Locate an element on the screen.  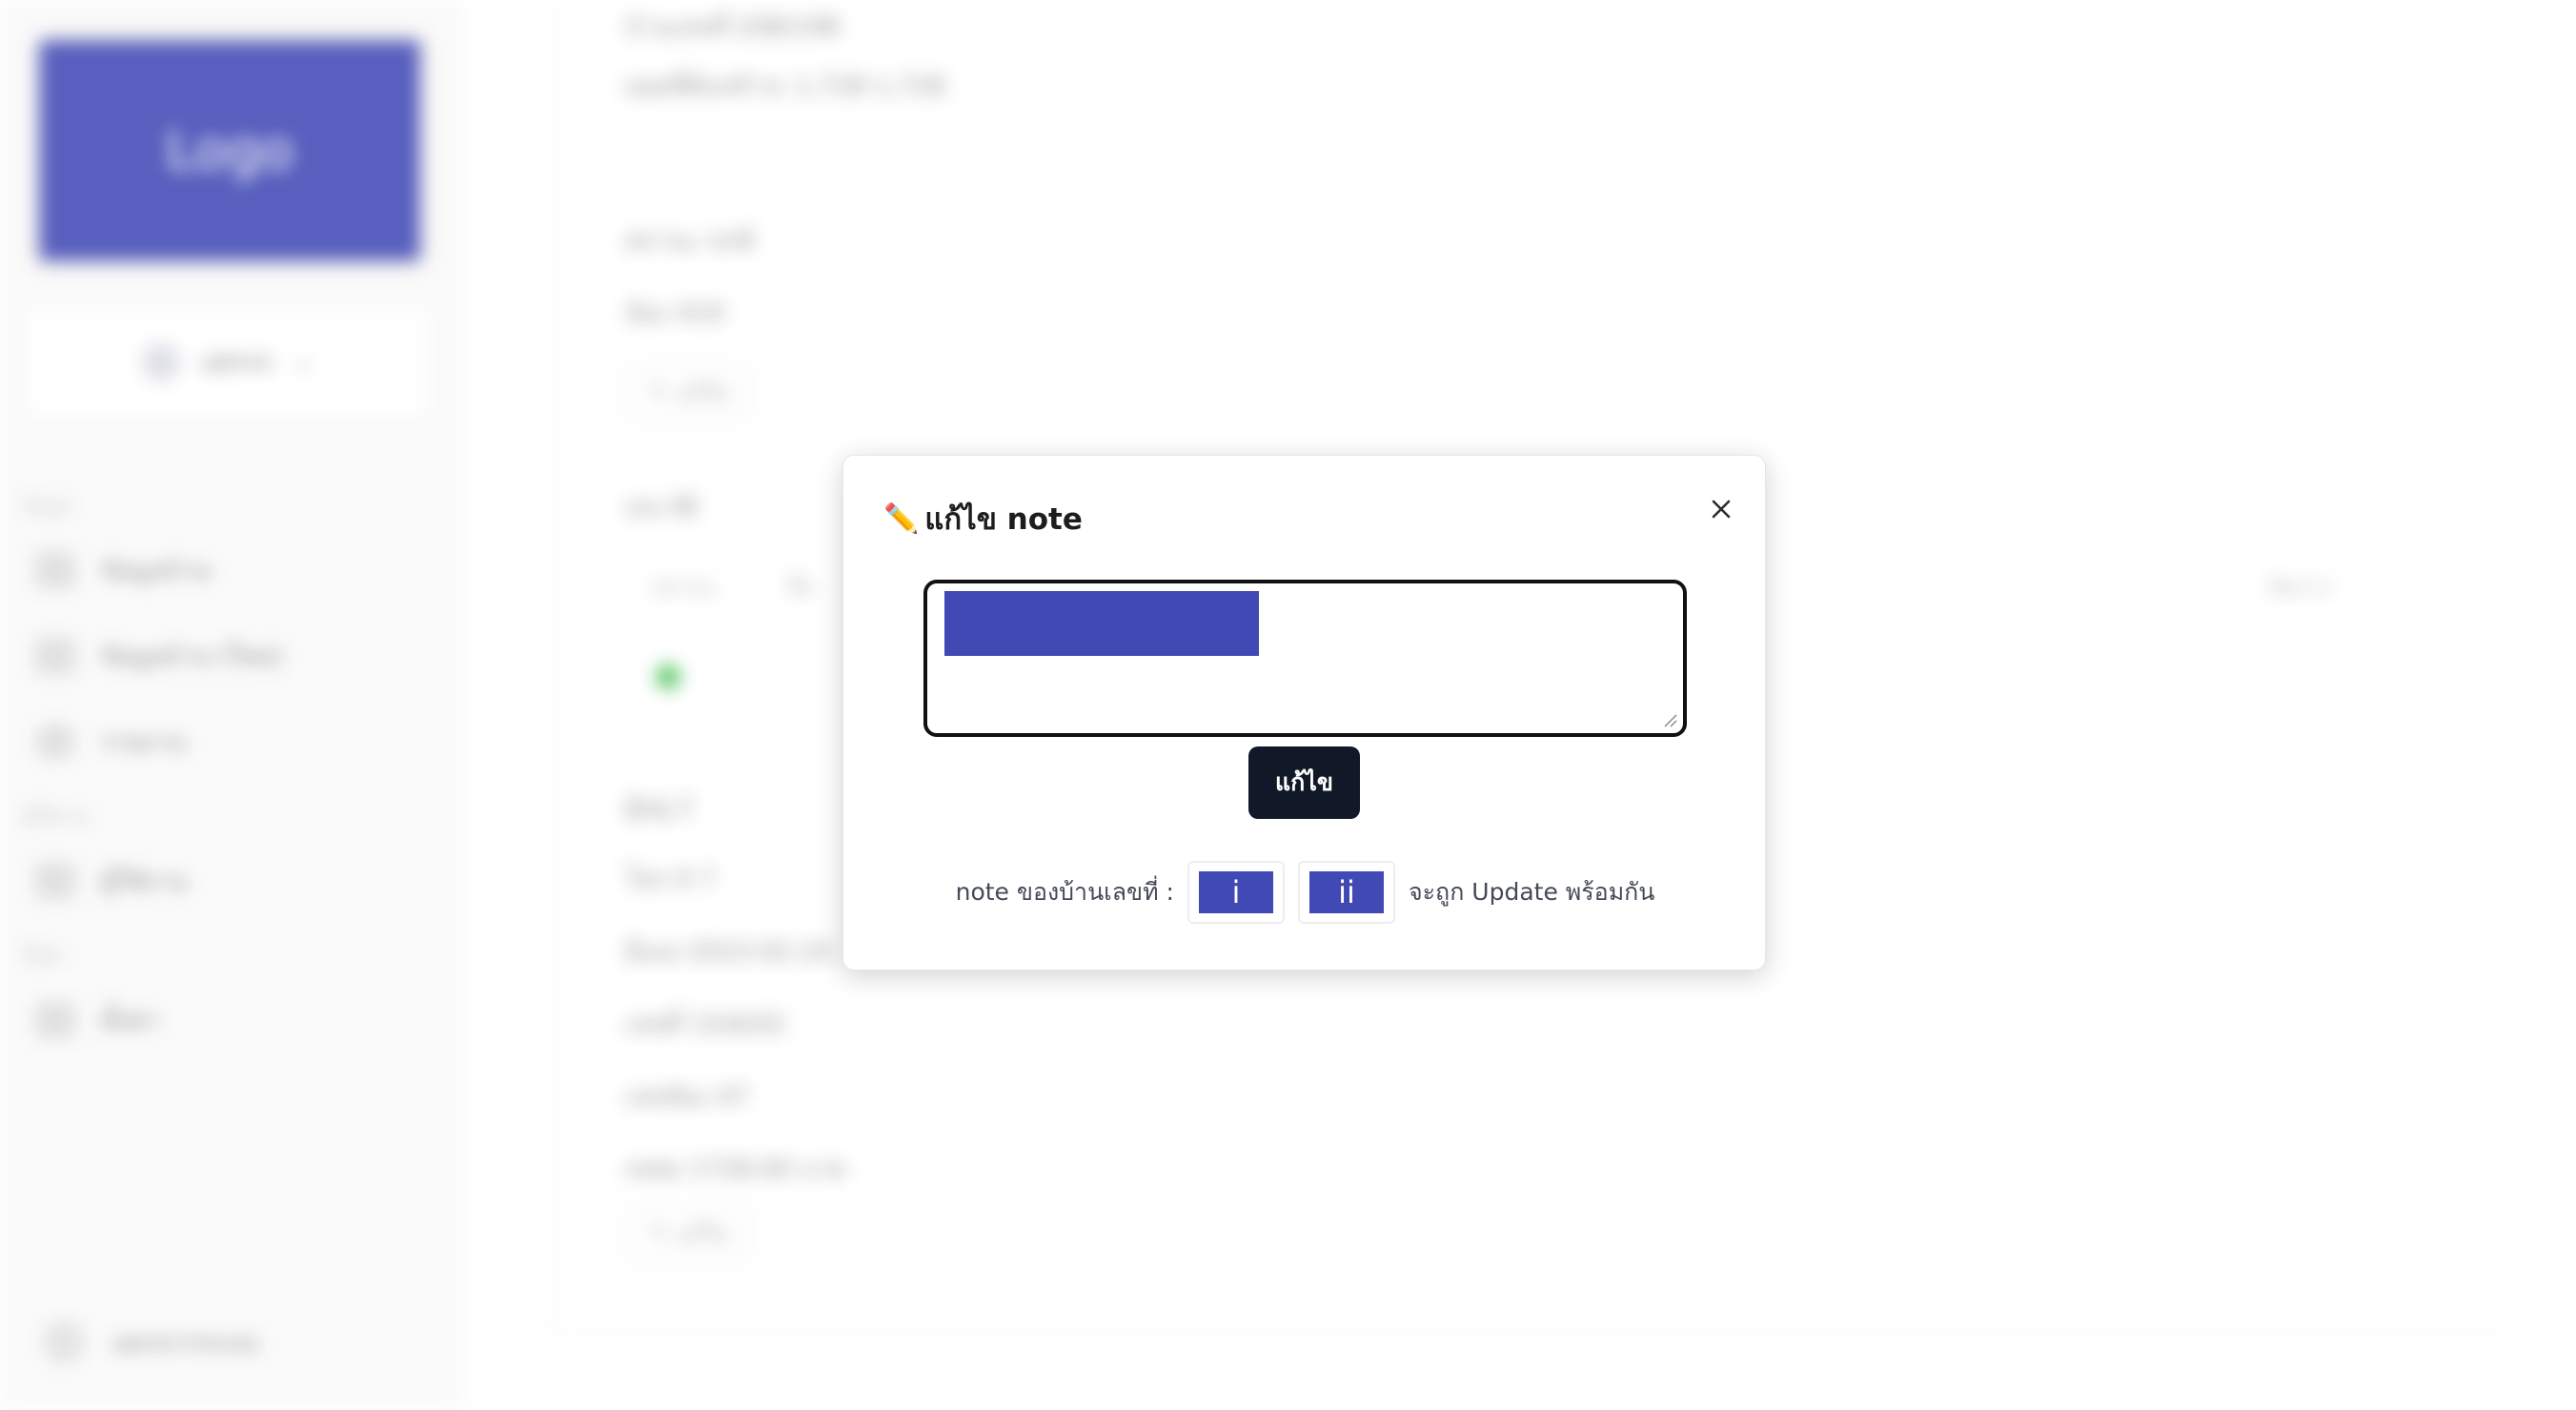
note-textarea-container is located at coordinates (1305, 658).